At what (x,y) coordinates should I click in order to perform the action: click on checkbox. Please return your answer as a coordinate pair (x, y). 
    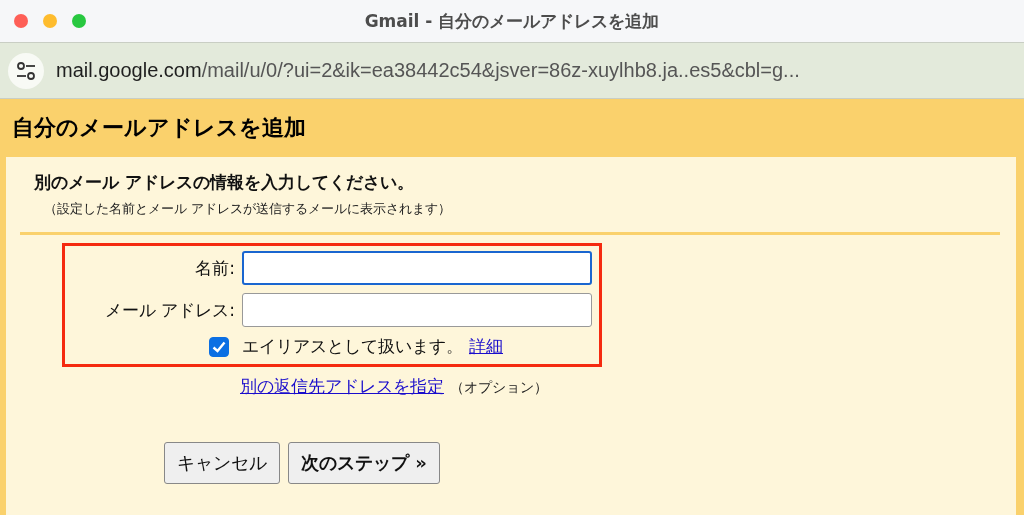
    Looking at the image, I should click on (219, 346).